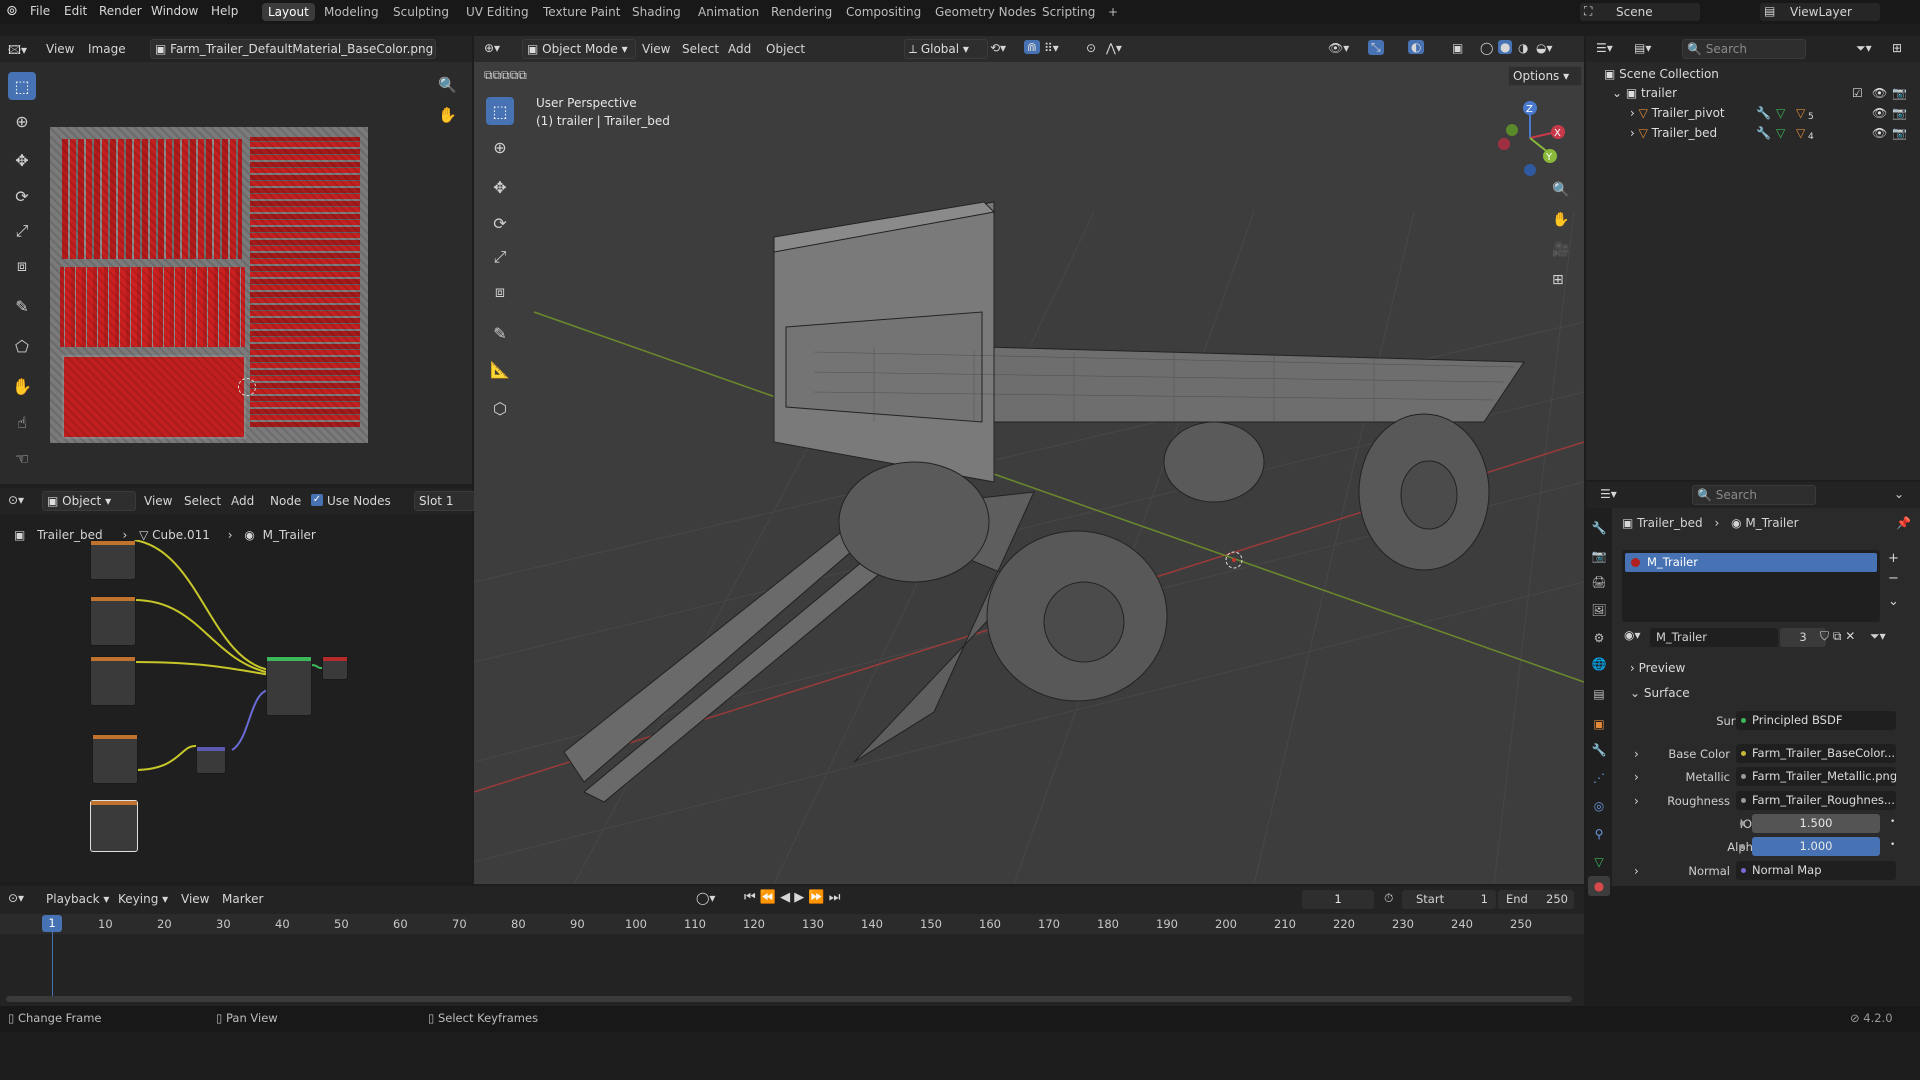  Describe the element at coordinates (785, 49) in the screenshot. I see `viewport-menu-object: Object` at that location.